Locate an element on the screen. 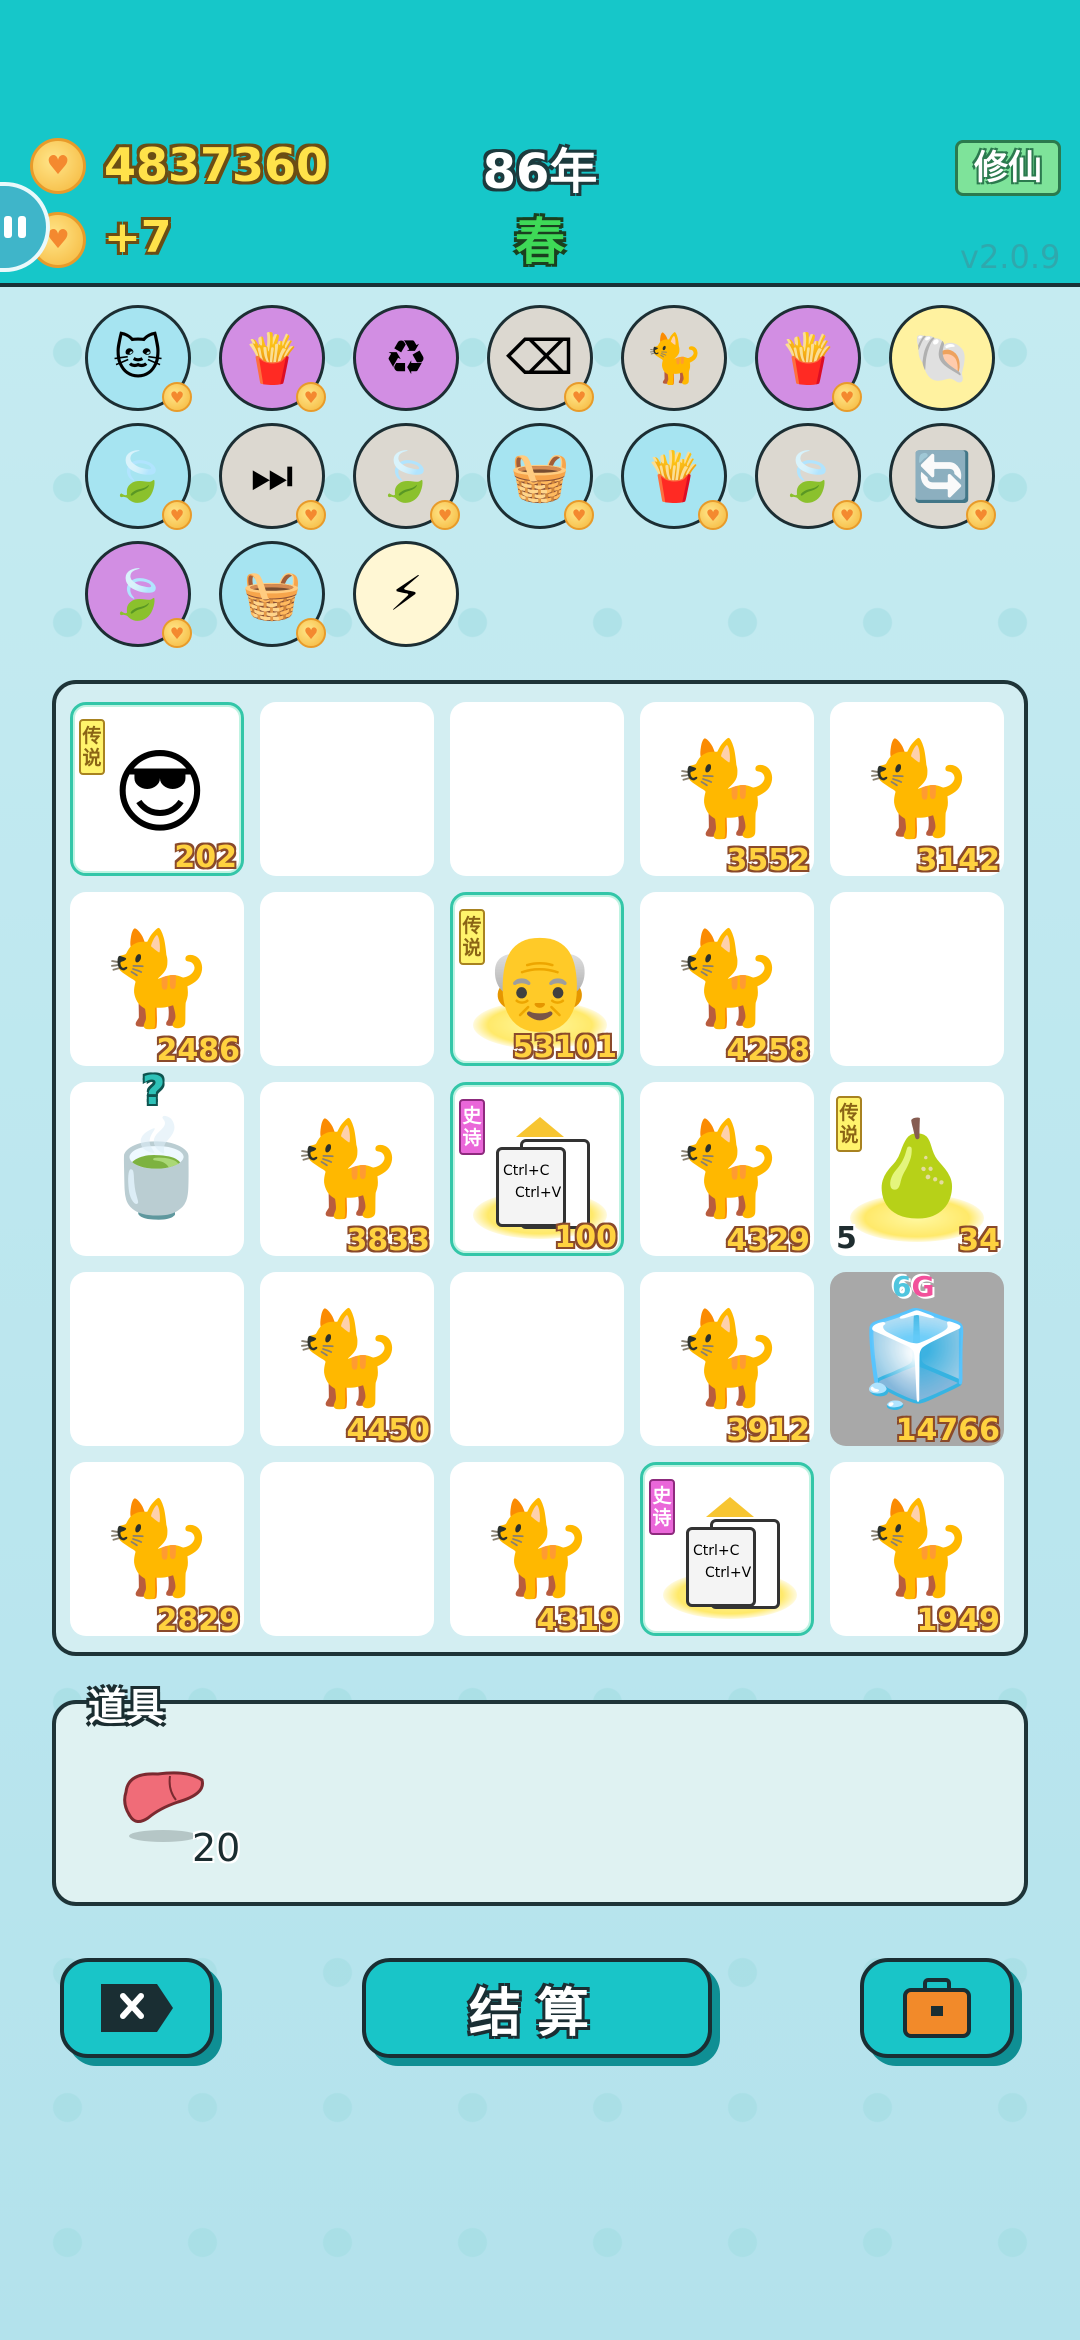 The image size is (1080, 2340). board-cell: 🐈 4450 is located at coordinates (347, 1360).